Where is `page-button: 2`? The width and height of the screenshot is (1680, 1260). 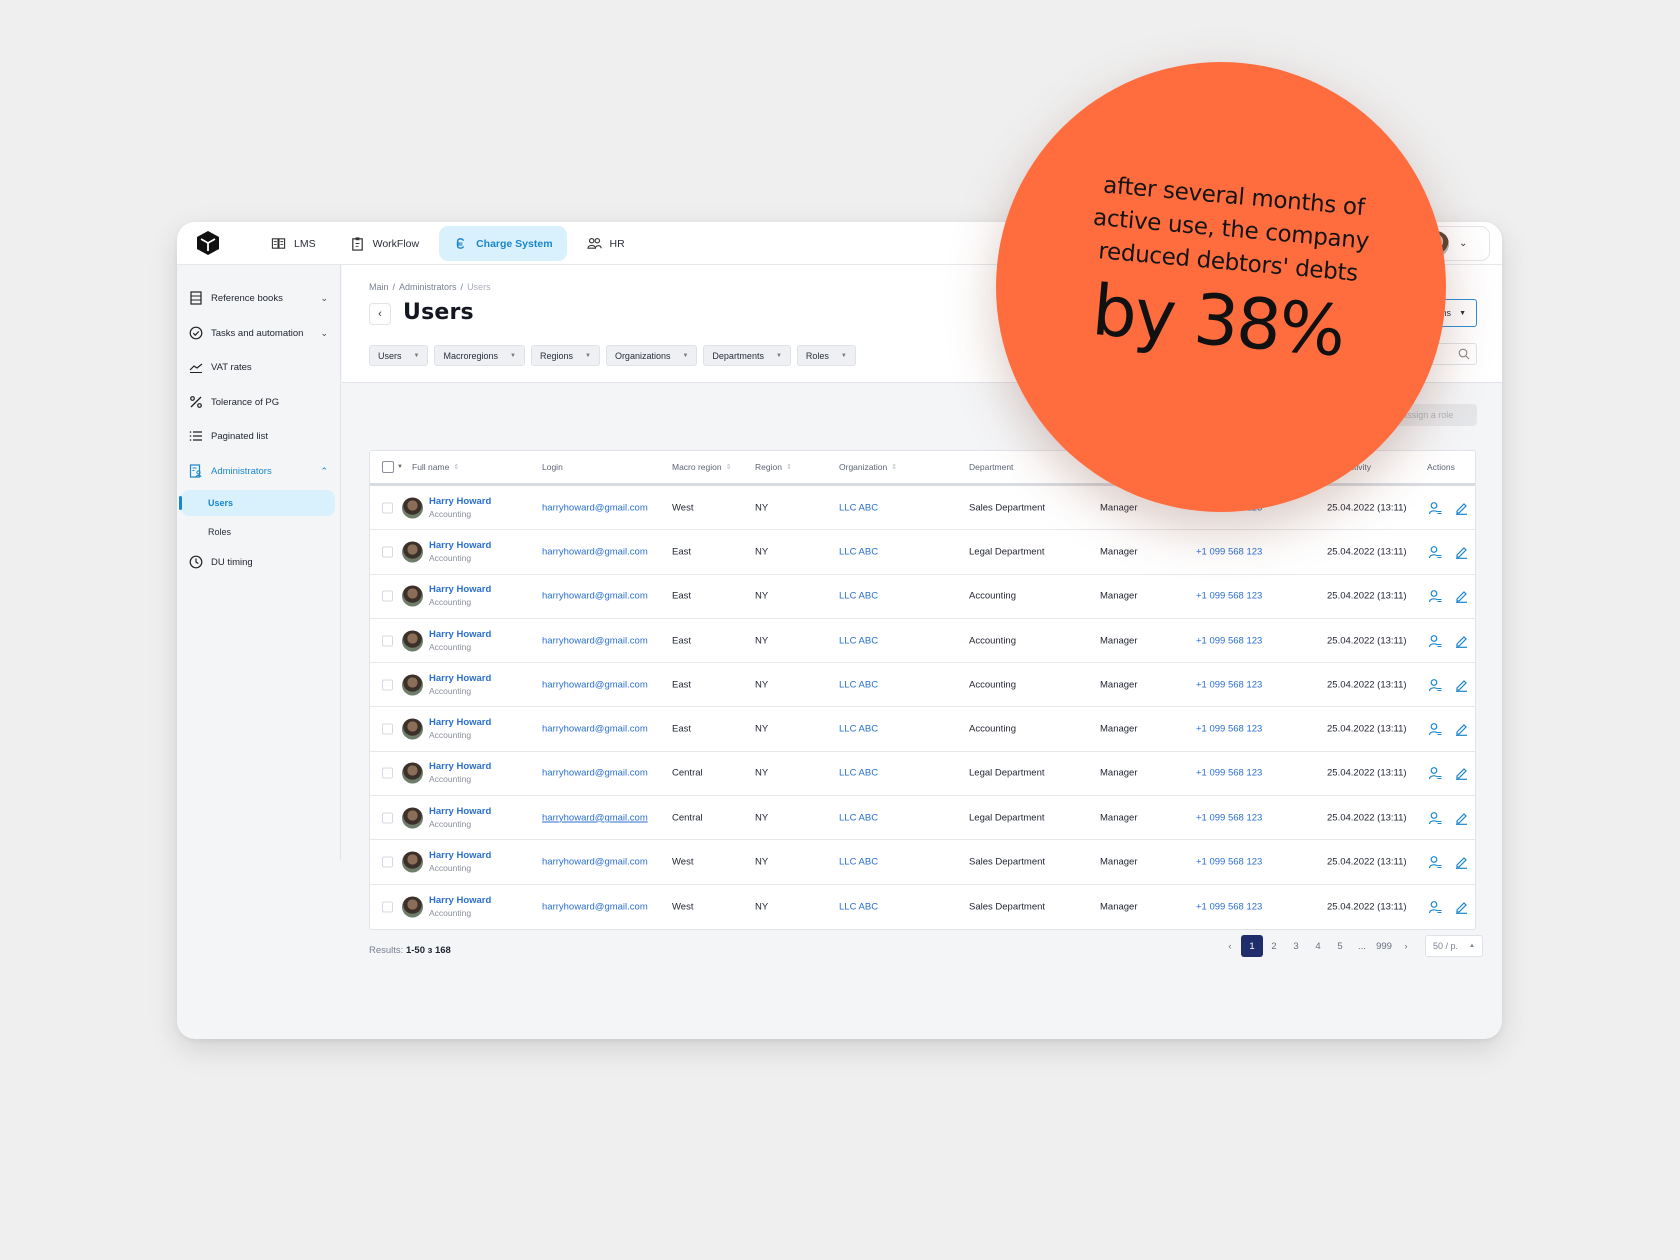
page-button: 2 is located at coordinates (1274, 946).